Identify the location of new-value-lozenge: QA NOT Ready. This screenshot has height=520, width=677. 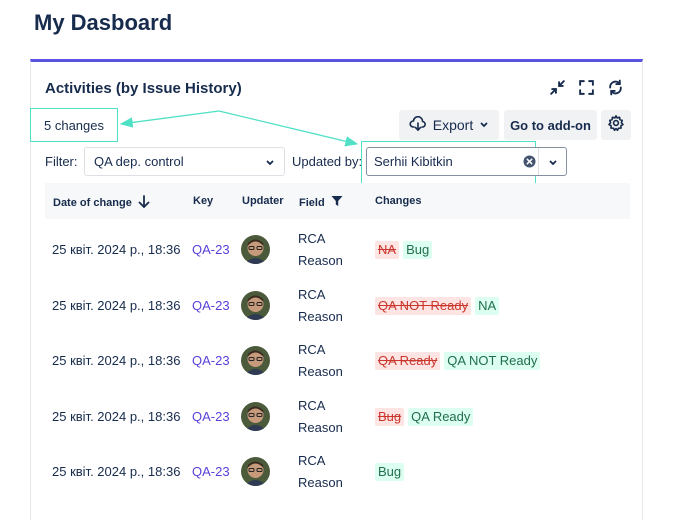
(492, 361).